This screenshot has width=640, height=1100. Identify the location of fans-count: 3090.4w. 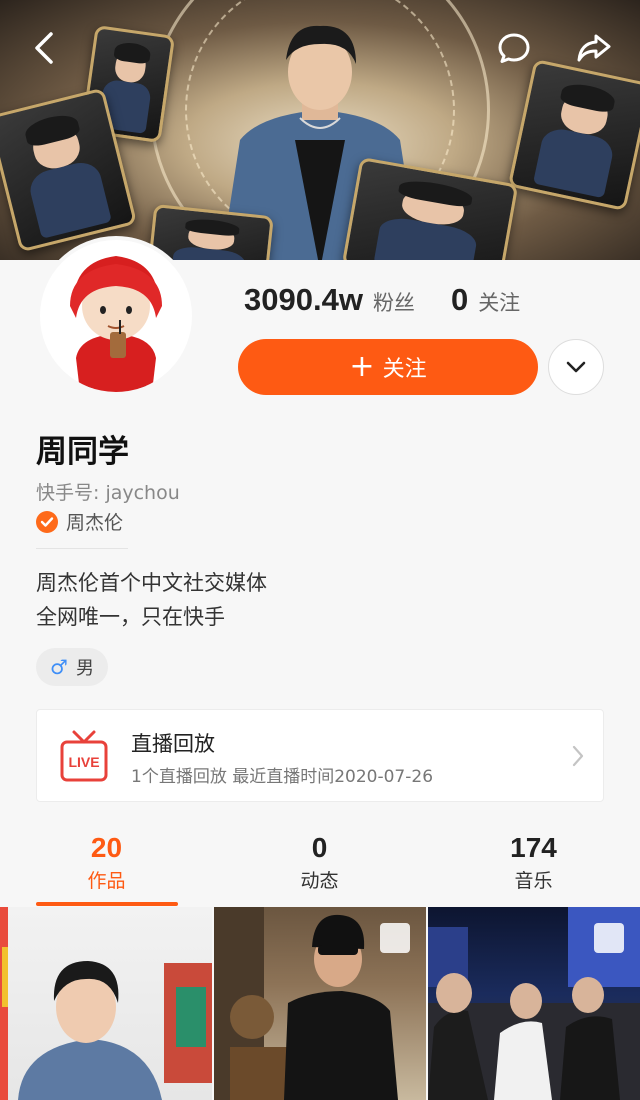
(303, 300).